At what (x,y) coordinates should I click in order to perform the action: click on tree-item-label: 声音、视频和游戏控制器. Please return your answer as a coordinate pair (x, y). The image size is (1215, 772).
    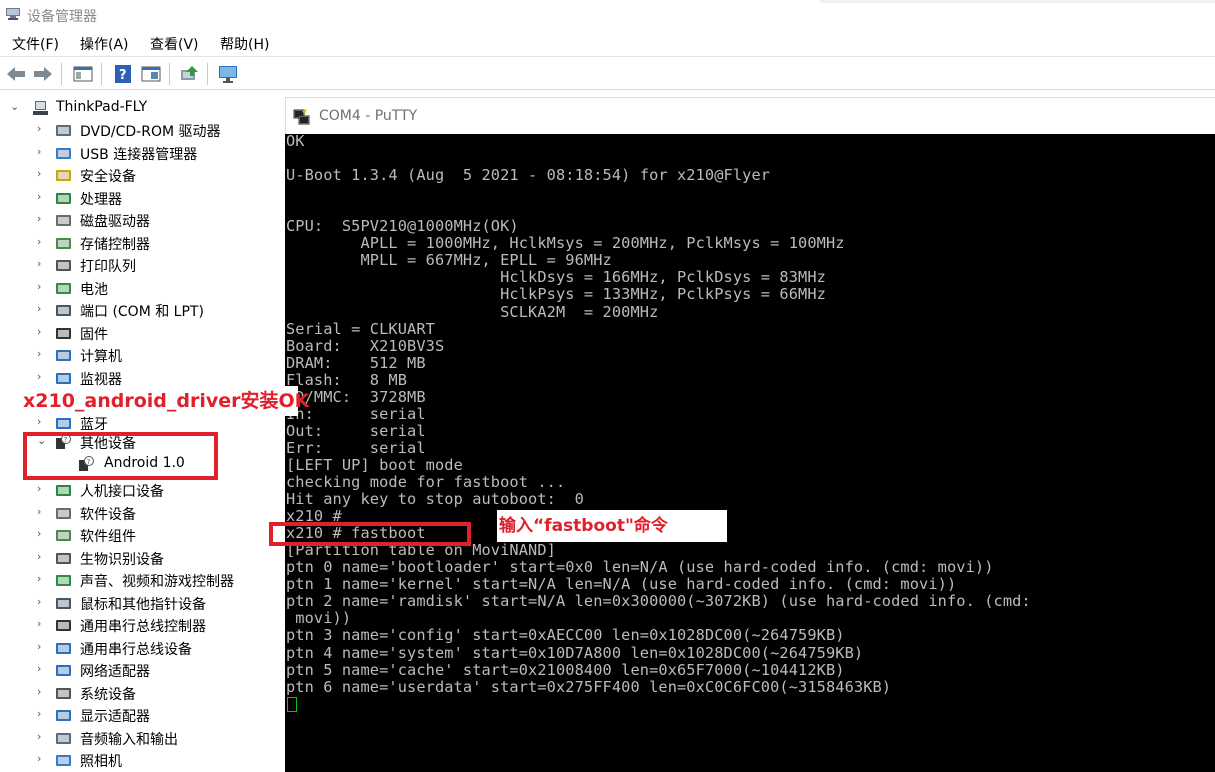
    Looking at the image, I should click on (157, 582).